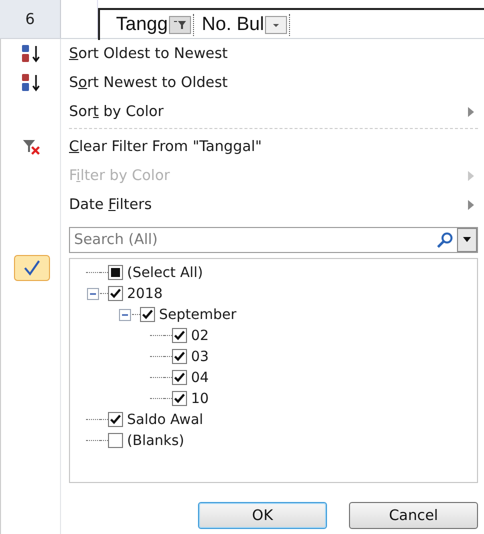  What do you see at coordinates (273, 146) in the screenshot?
I see `menu-item: Clear Filter From "Tanggal"` at bounding box center [273, 146].